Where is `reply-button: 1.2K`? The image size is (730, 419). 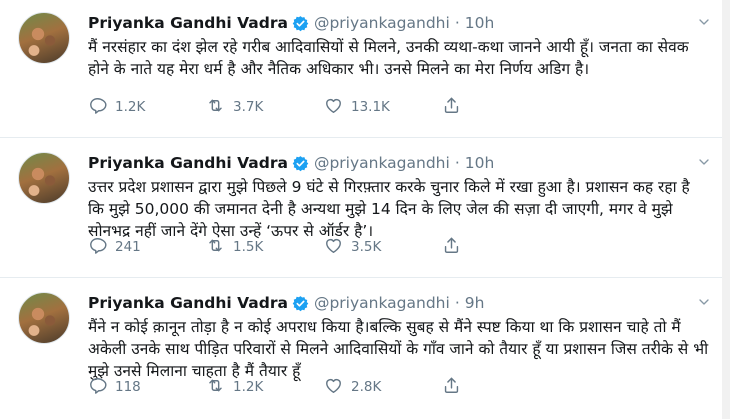
reply-button: 1.2K is located at coordinates (147, 107).